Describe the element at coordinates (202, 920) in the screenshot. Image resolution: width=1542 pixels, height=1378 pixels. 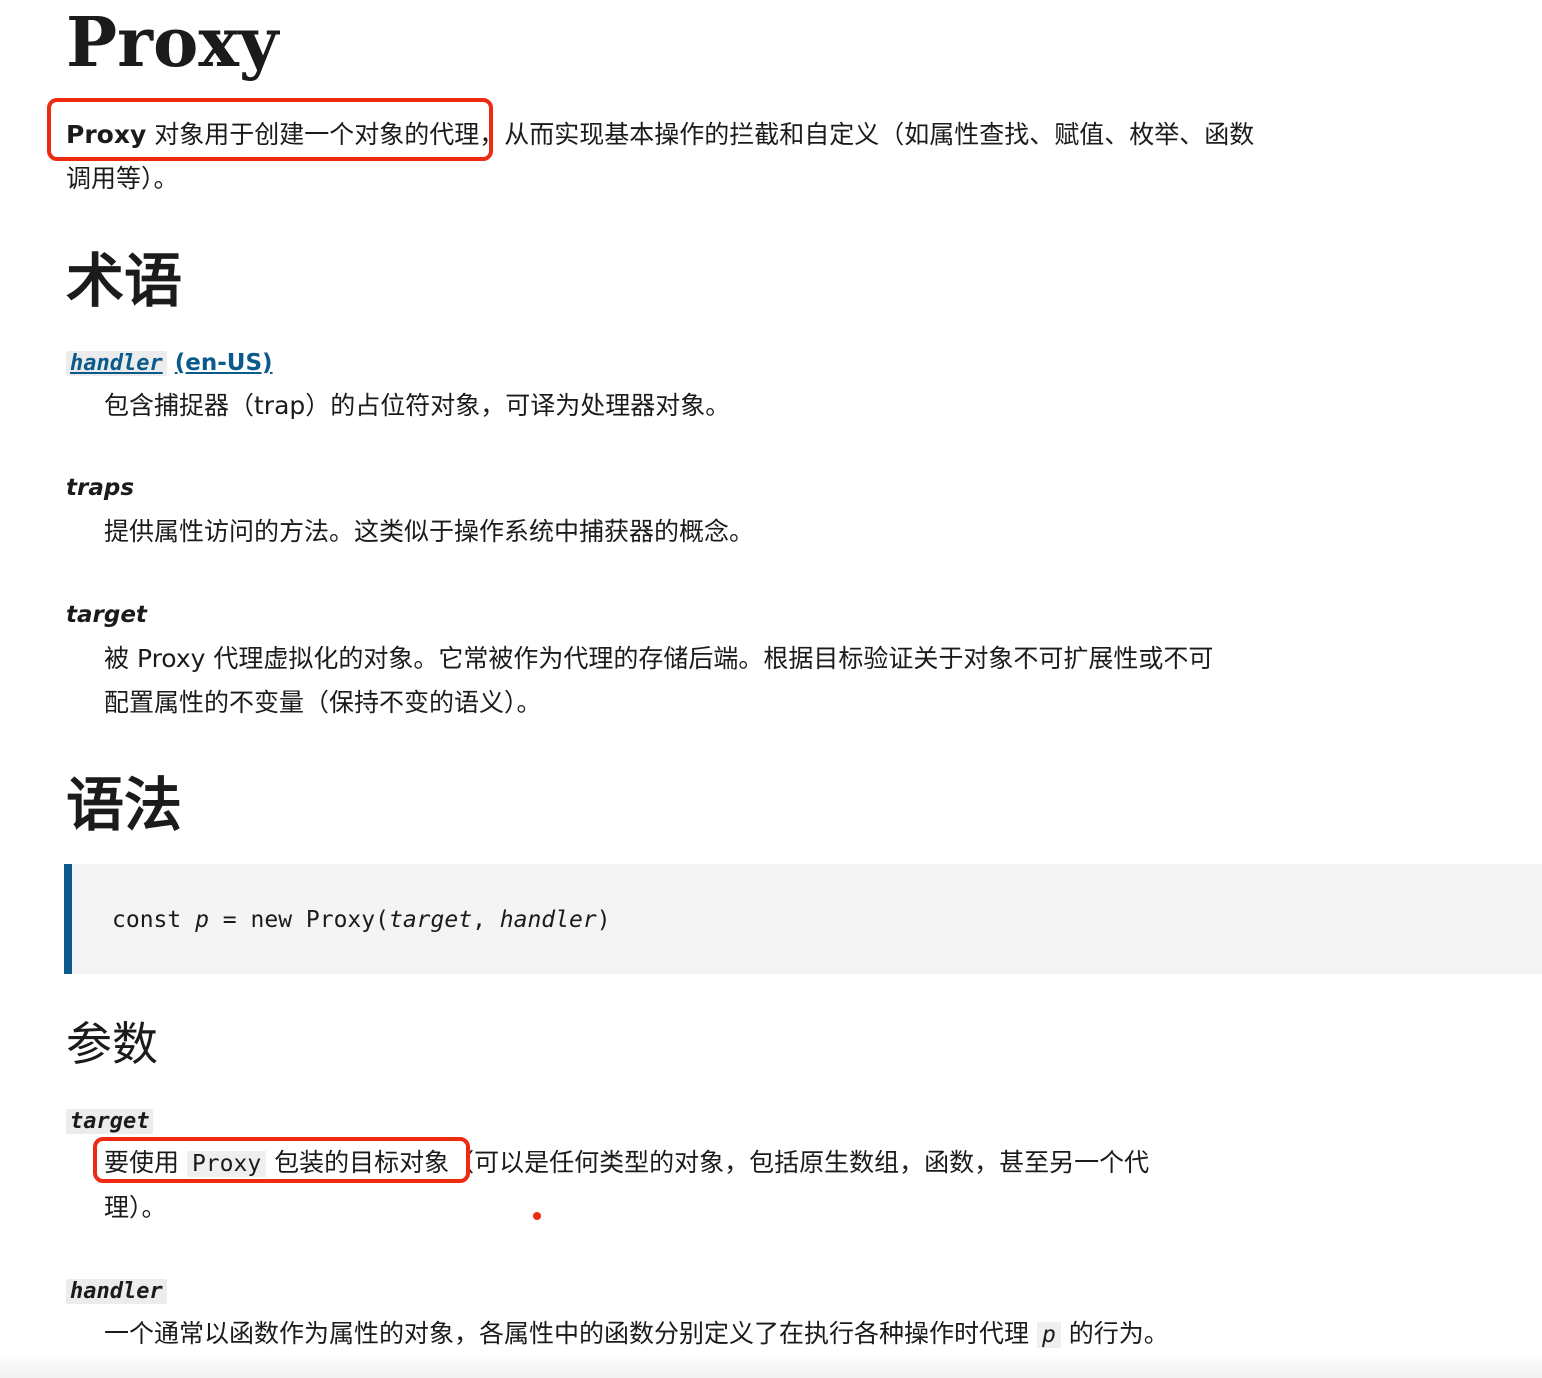
I see `code-var: p` at that location.